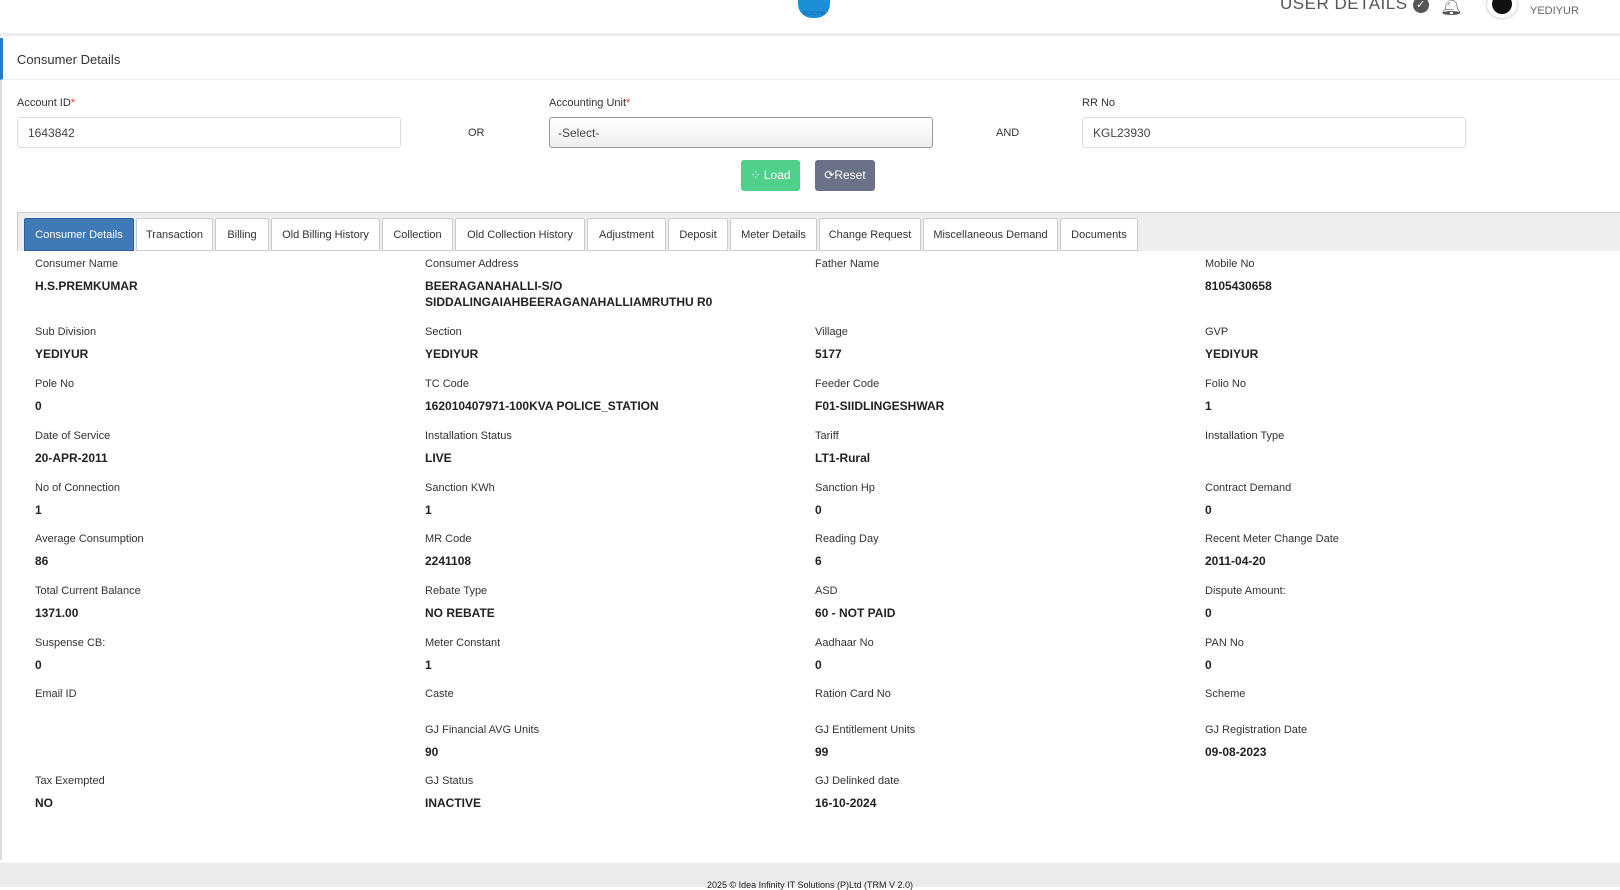 This screenshot has height=890, width=1620. I want to click on field-label: Section, so click(443, 332).